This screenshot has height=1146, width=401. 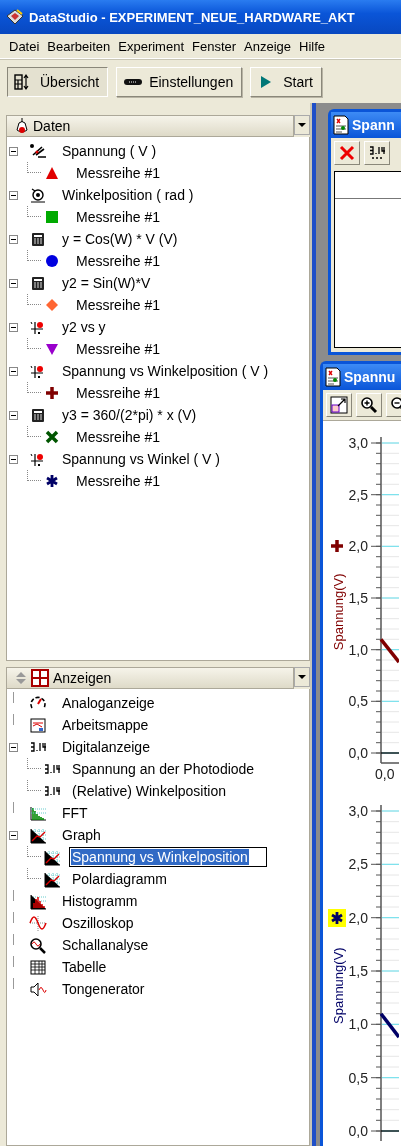 What do you see at coordinates (179, 81) in the screenshot?
I see `toolbar-button: Einstellungen` at bounding box center [179, 81].